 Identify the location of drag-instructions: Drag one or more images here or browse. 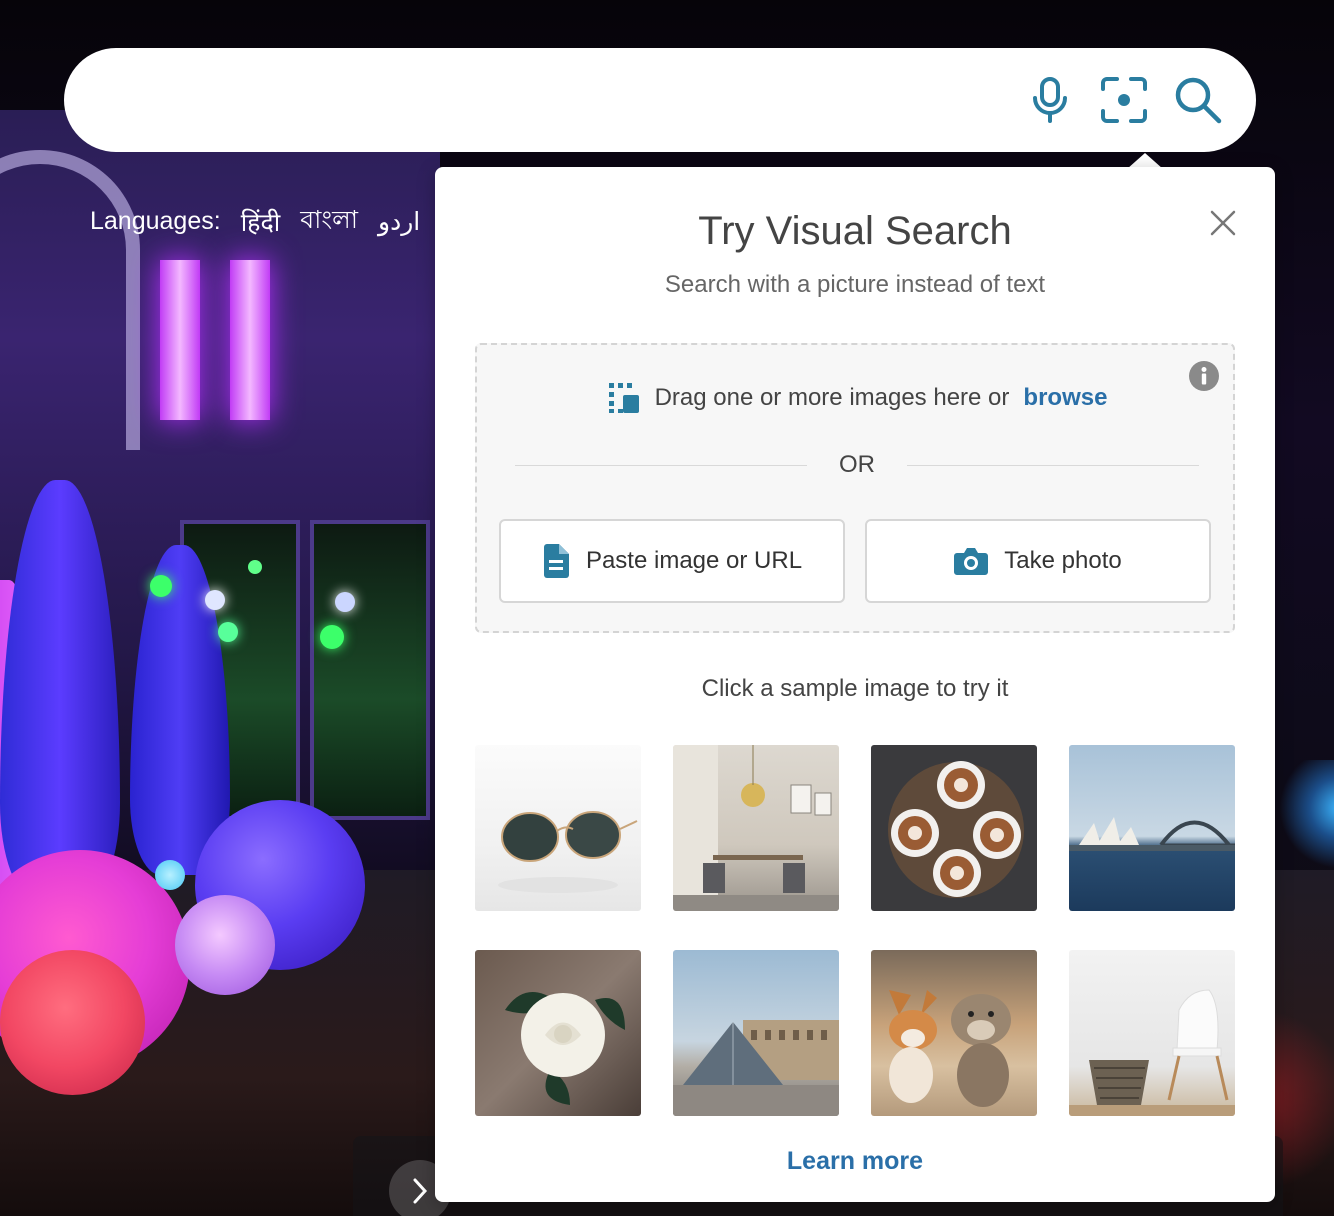
(857, 398).